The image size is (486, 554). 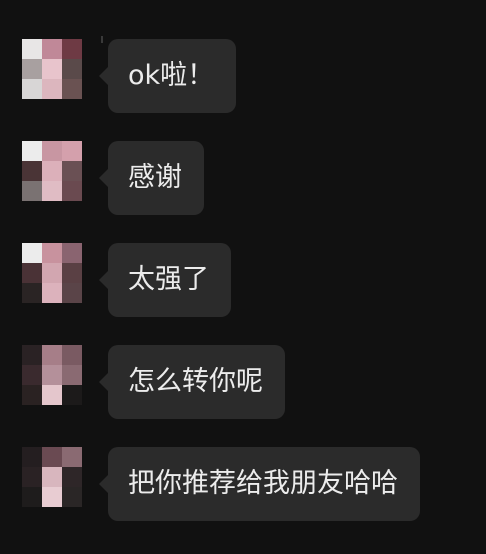 I want to click on message-bubble: 感谢, so click(x=151, y=178).